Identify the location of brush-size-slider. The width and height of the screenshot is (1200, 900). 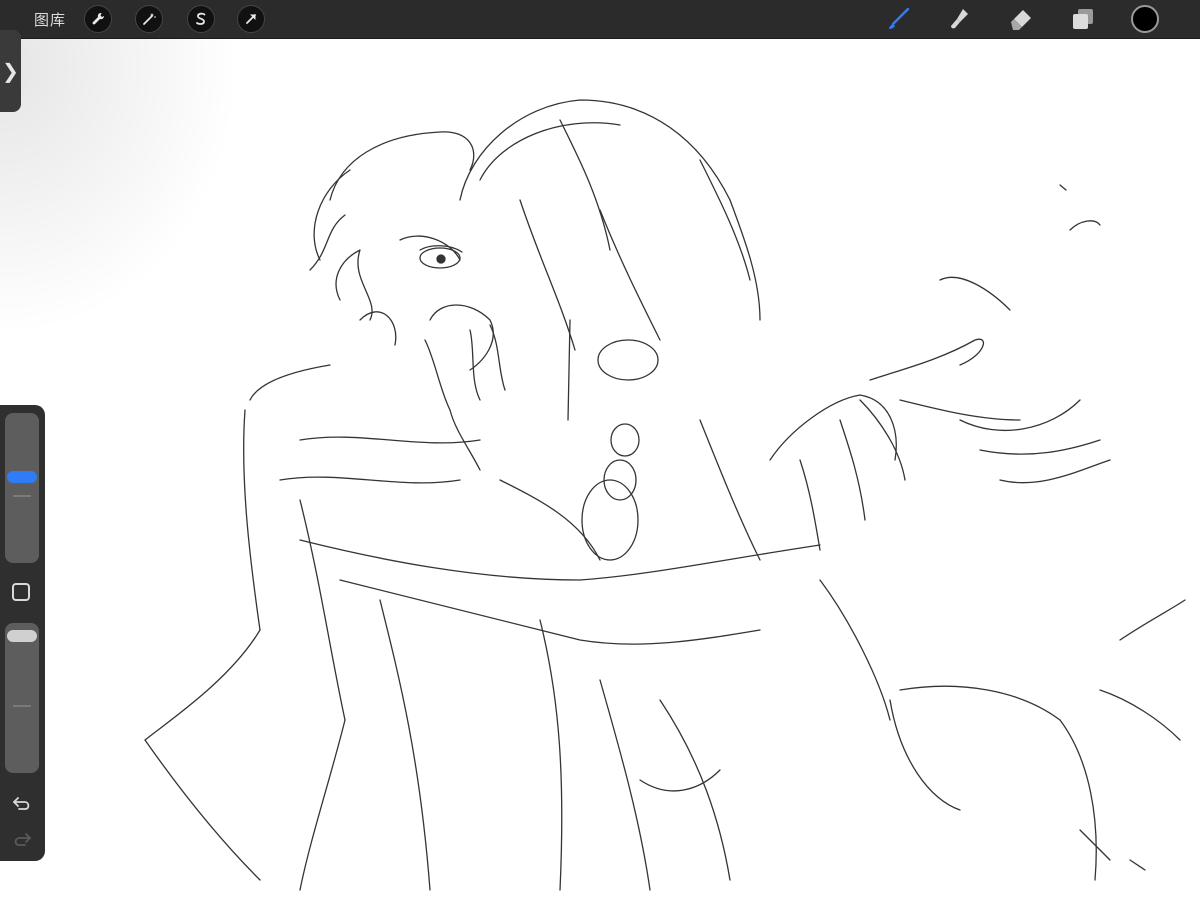
(22, 488).